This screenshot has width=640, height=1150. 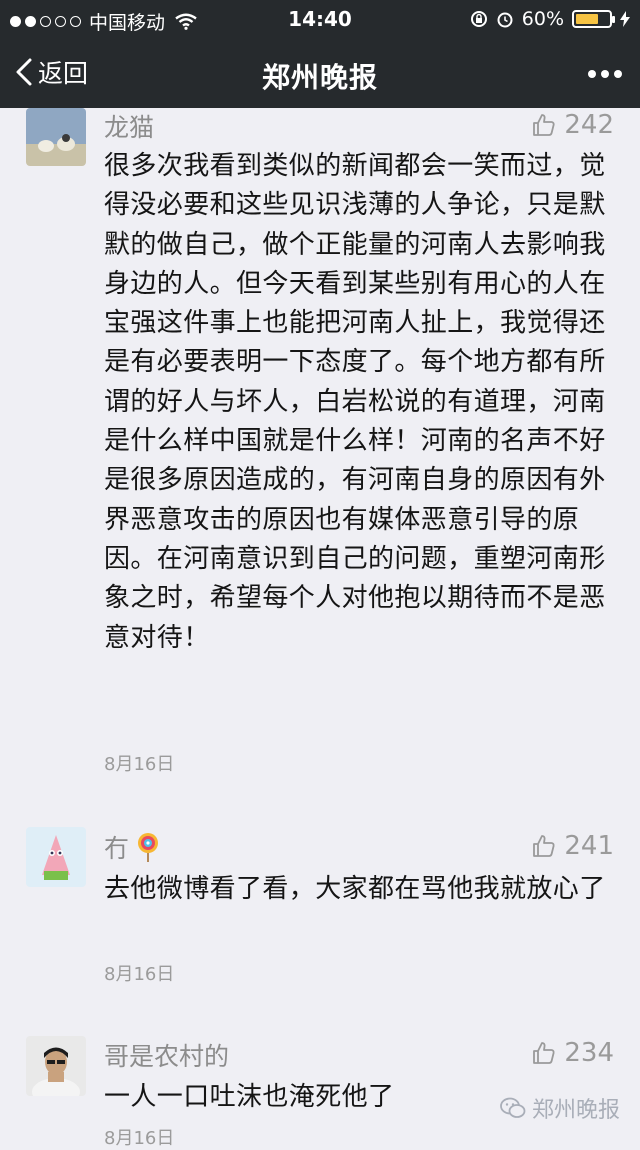 I want to click on watermark-text: 郑州晚报, so click(x=575, y=1110).